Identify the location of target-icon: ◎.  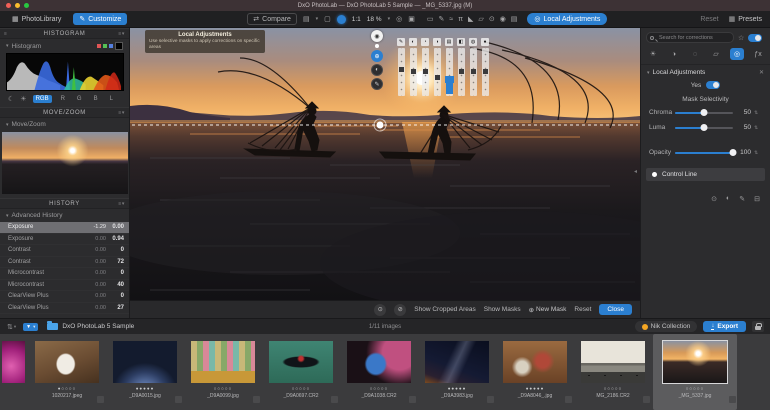
(399, 19).